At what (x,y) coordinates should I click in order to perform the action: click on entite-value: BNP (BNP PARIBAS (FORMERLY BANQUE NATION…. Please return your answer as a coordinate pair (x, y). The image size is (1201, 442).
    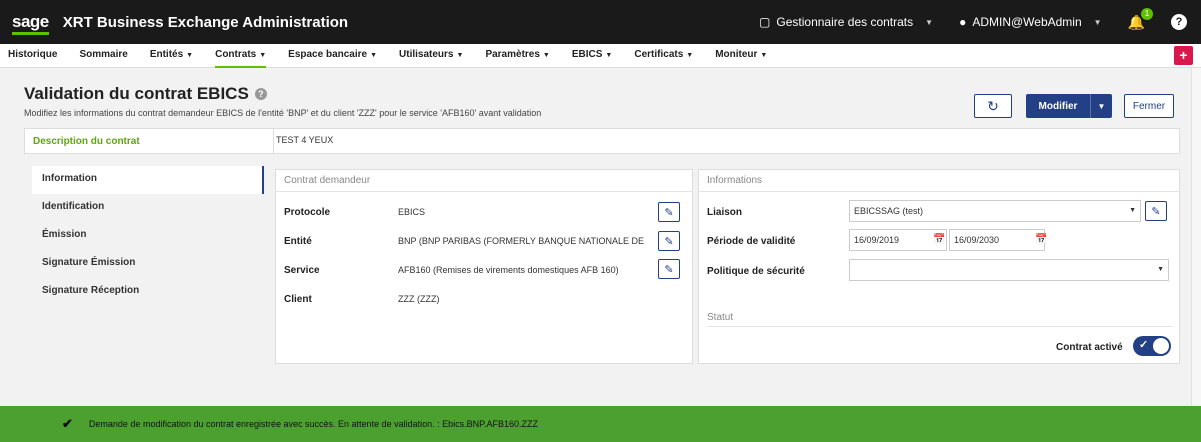
    Looking at the image, I should click on (521, 241).